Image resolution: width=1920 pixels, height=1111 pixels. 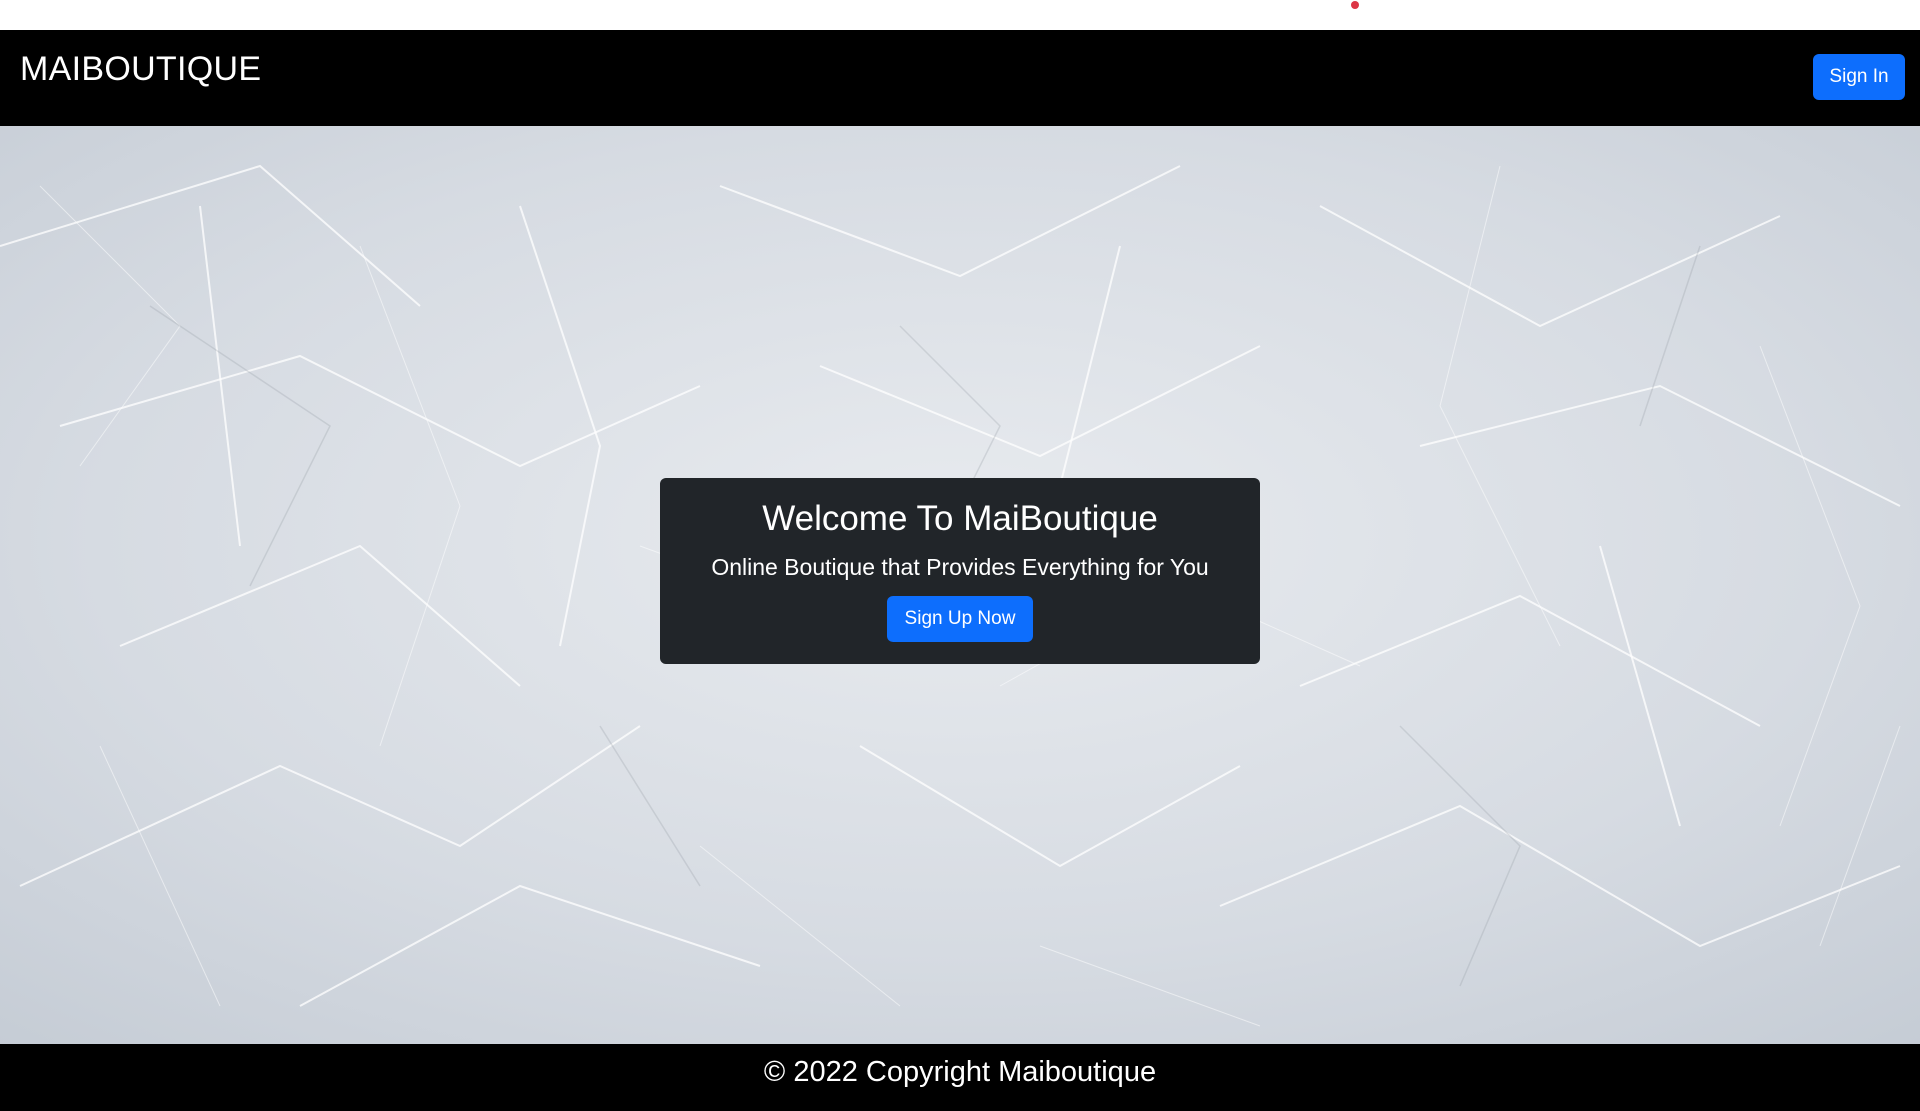 I want to click on navbar: MAIBOUTIQUE Sign In, so click(x=960, y=78).